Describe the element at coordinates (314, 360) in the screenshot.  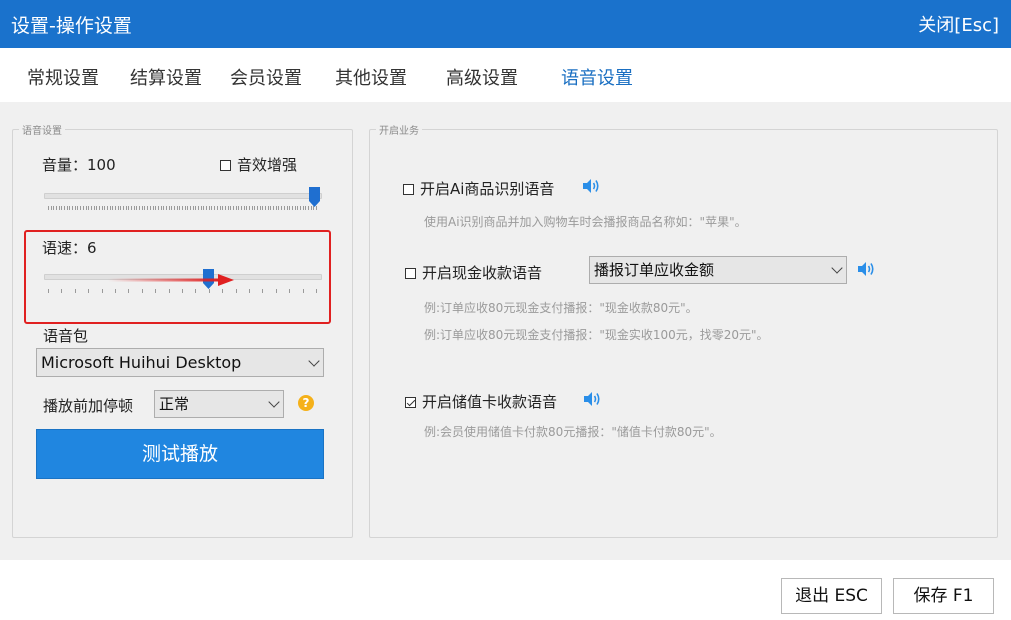
I see `chevron-down-icon` at that location.